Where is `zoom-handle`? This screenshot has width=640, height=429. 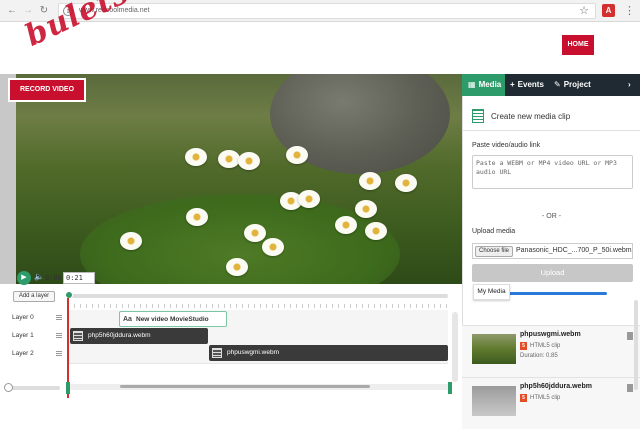
zoom-handle is located at coordinates (8, 387).